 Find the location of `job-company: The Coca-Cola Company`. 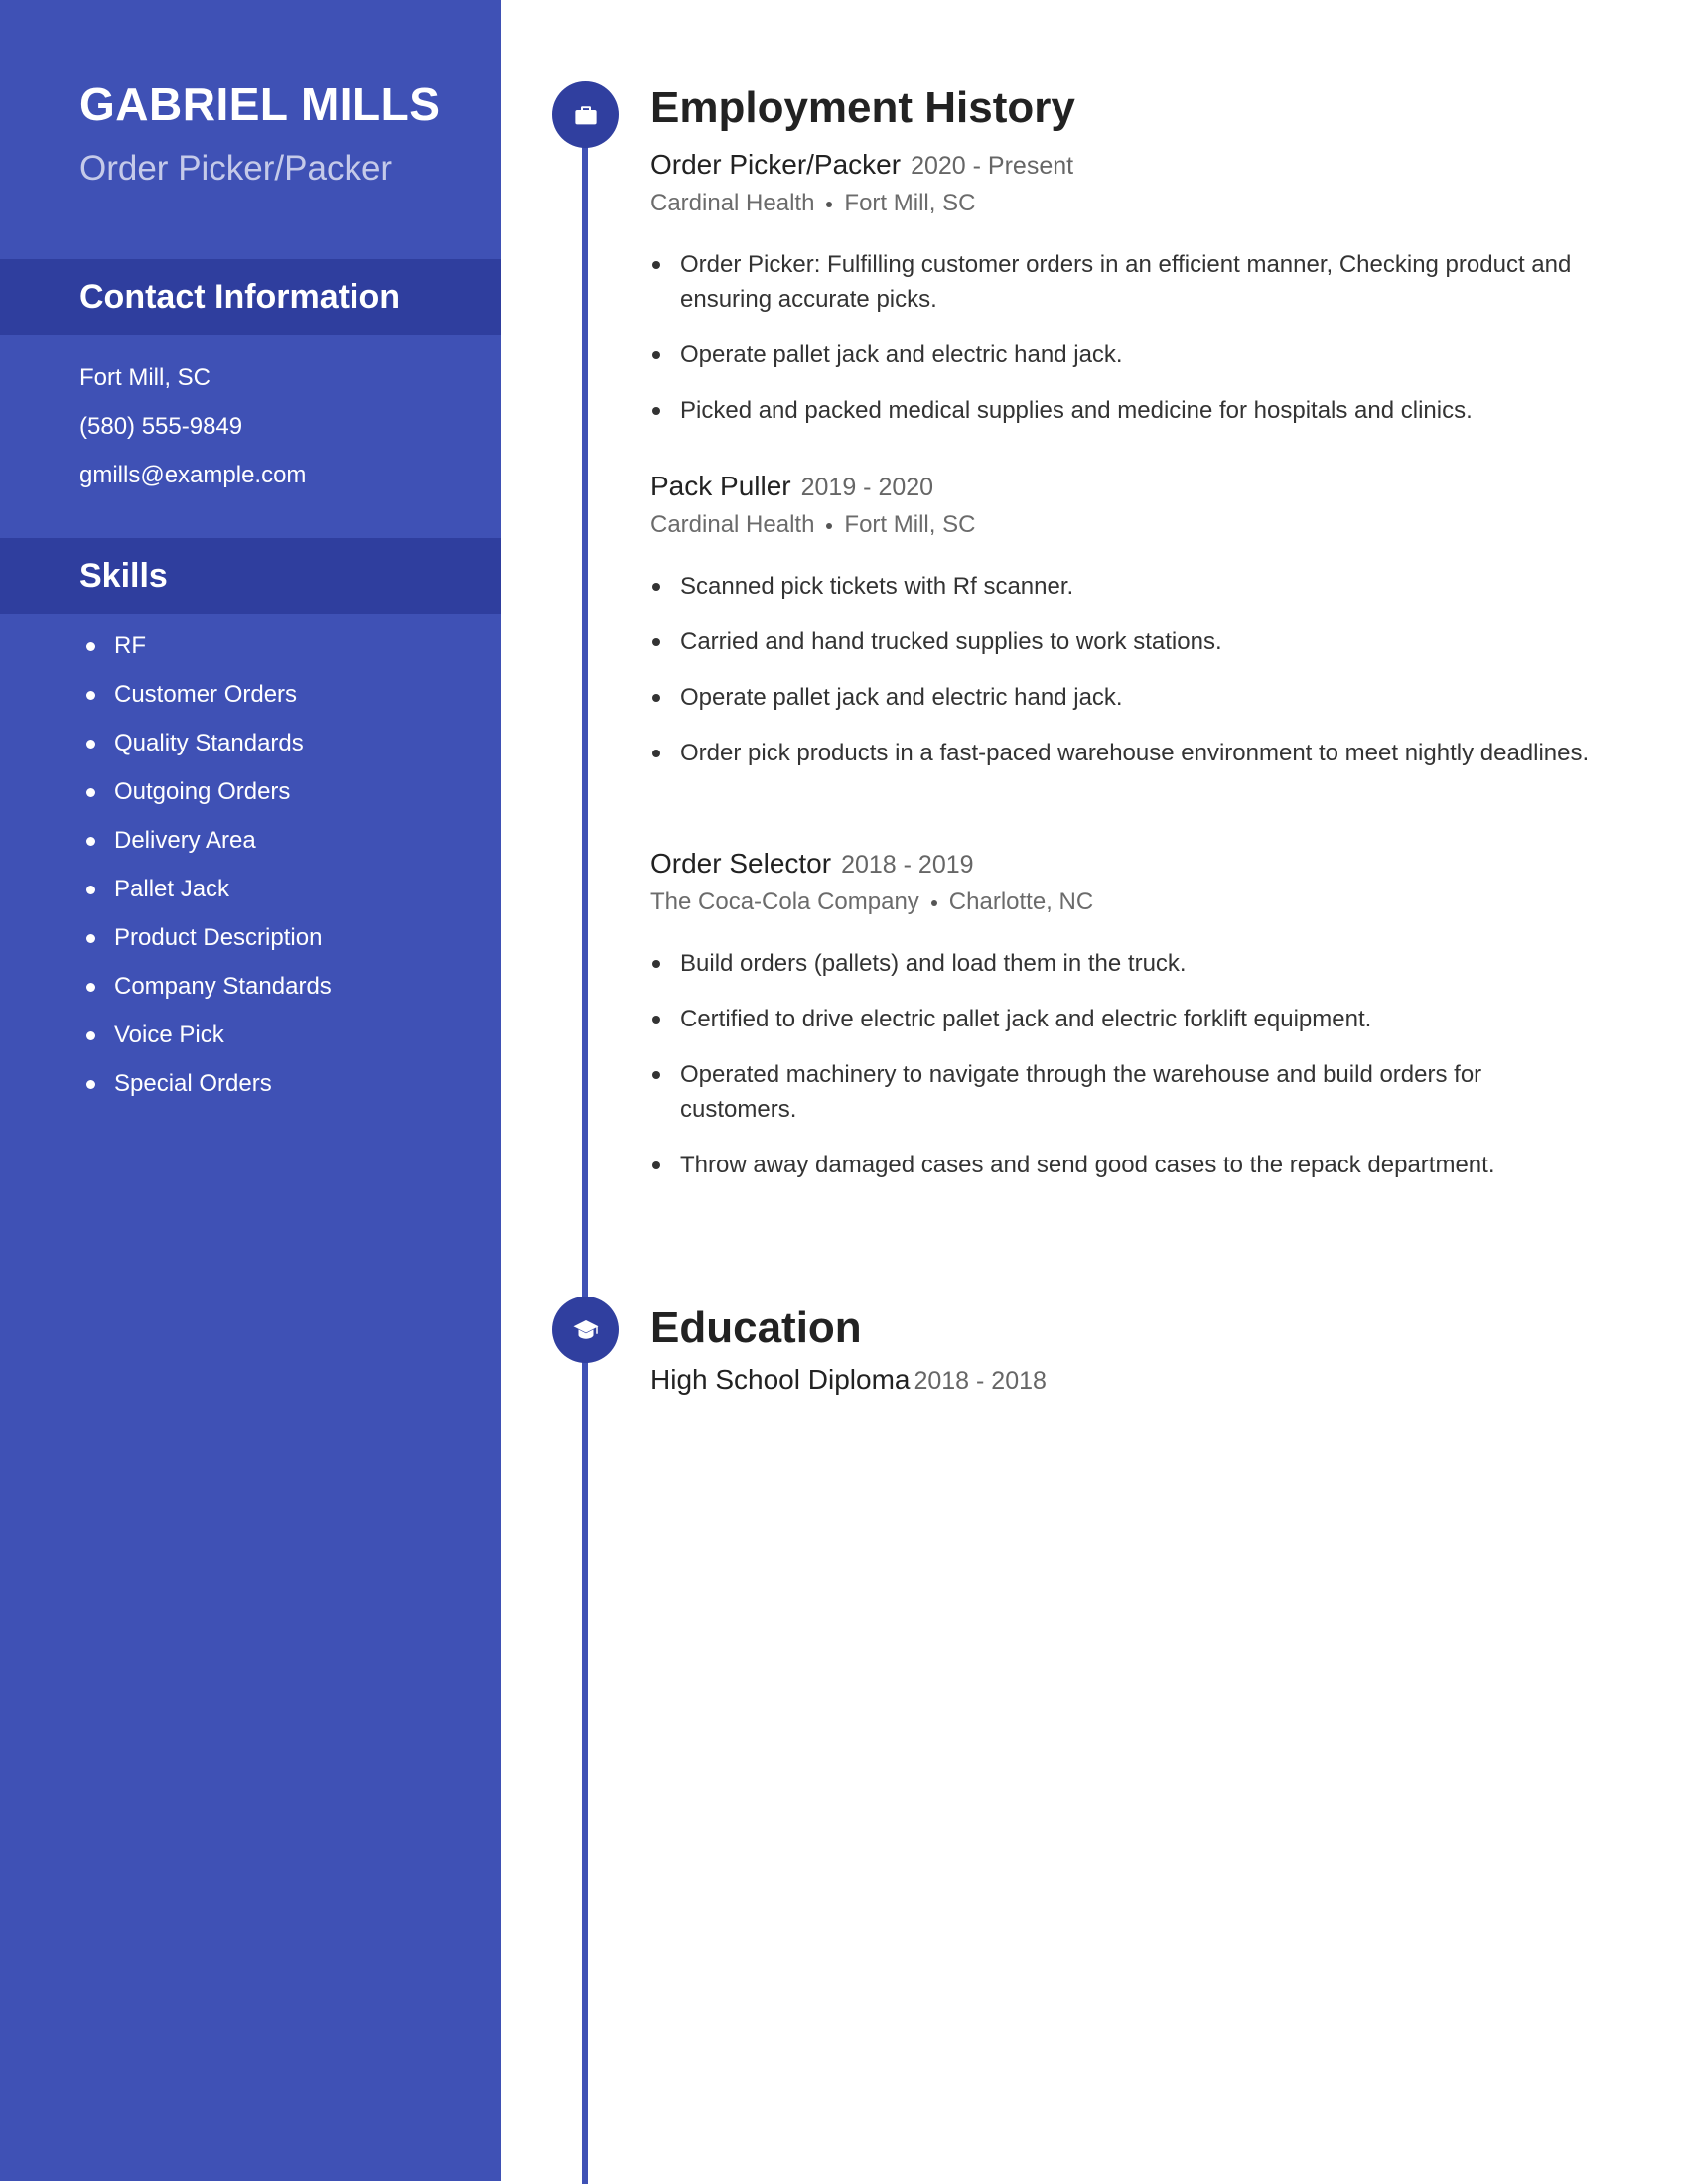

job-company: The Coca-Cola Company is located at coordinates (784, 901).